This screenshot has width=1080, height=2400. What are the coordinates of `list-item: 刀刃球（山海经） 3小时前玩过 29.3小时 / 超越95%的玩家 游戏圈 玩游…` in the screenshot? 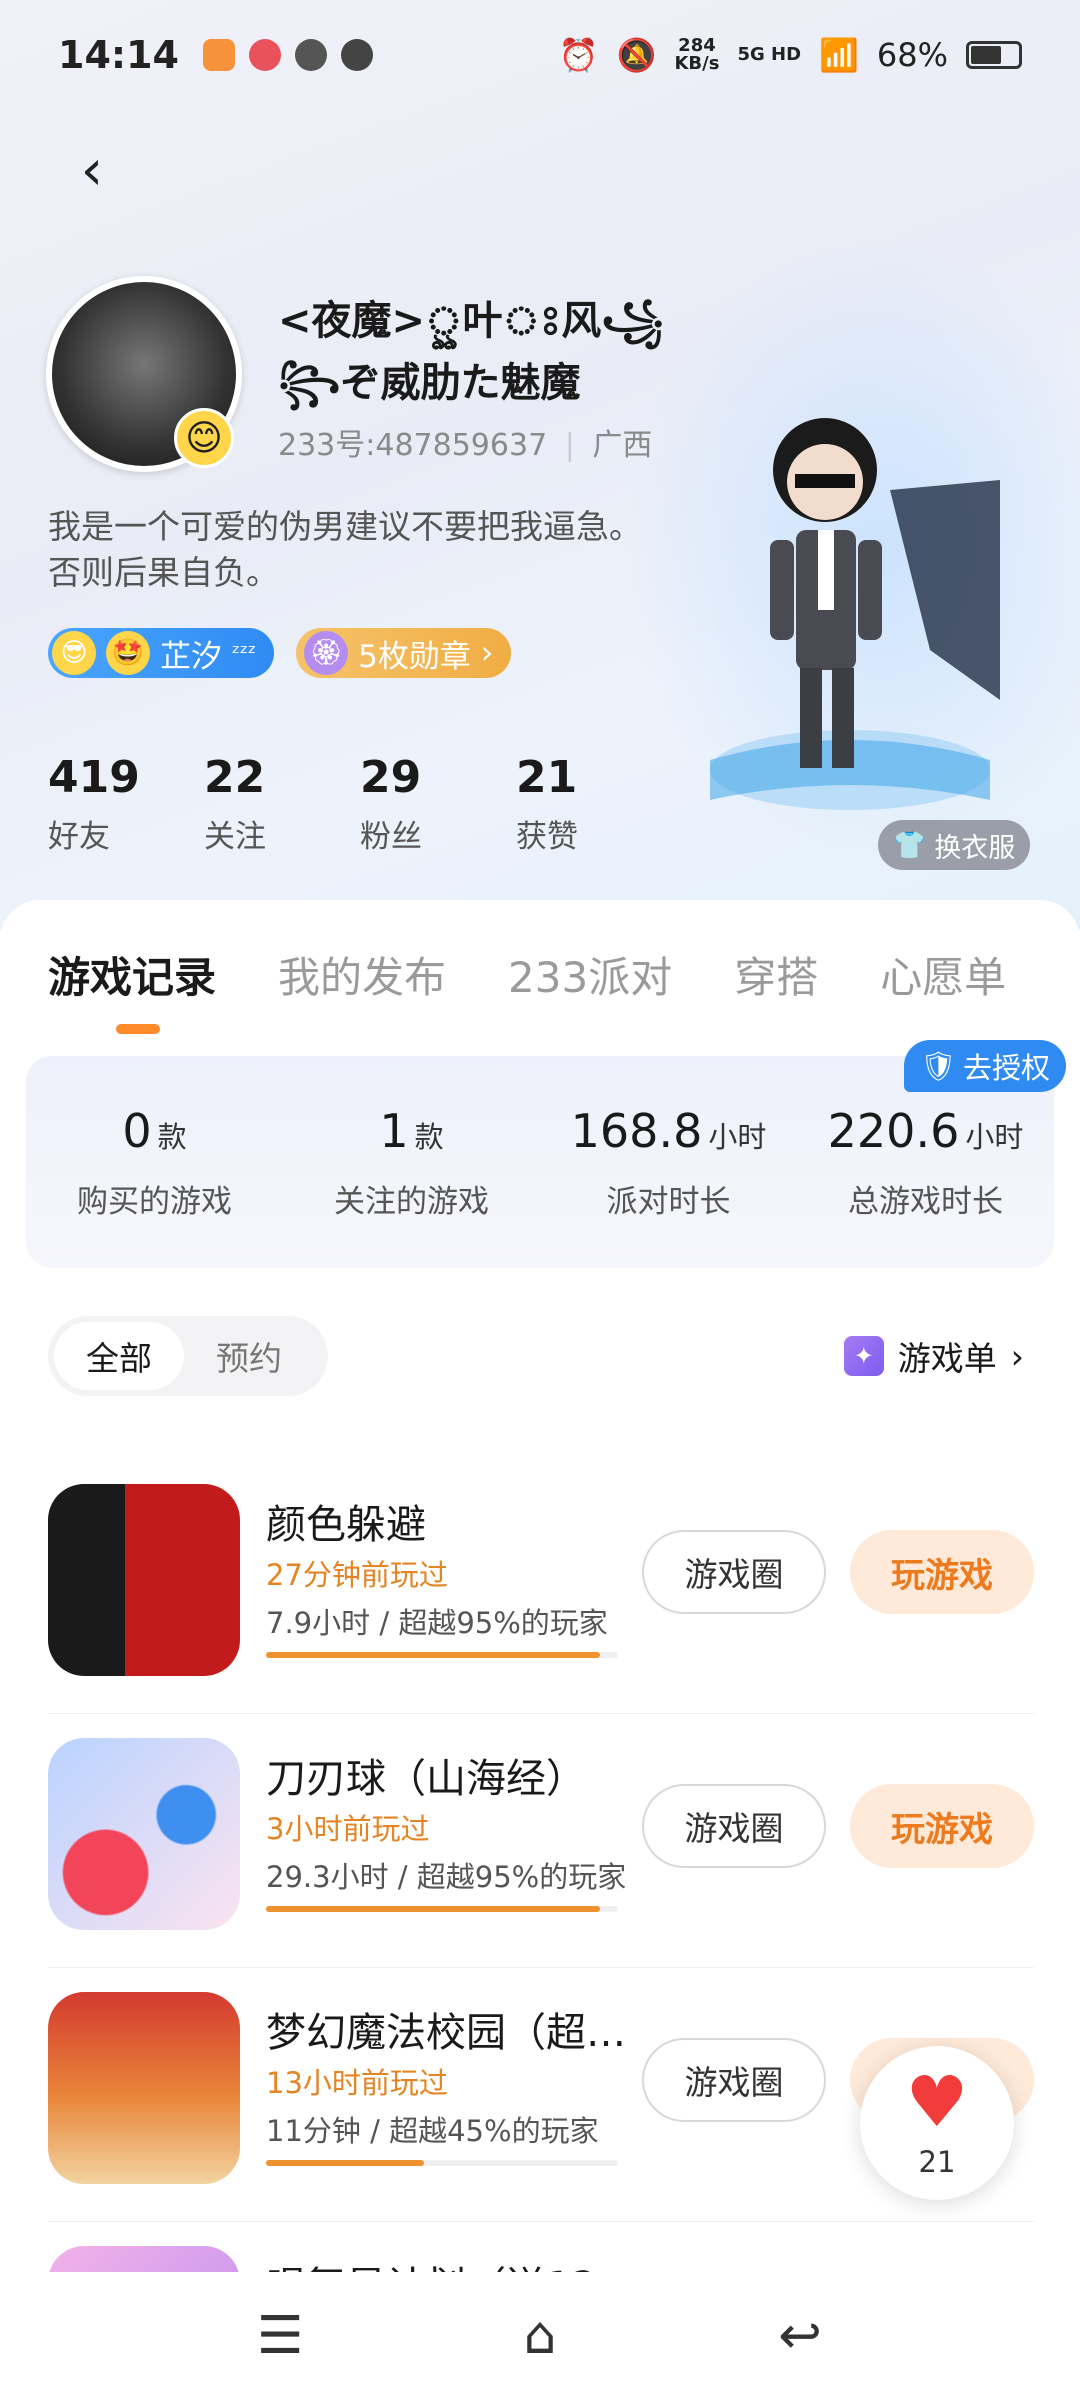 It's located at (541, 1841).